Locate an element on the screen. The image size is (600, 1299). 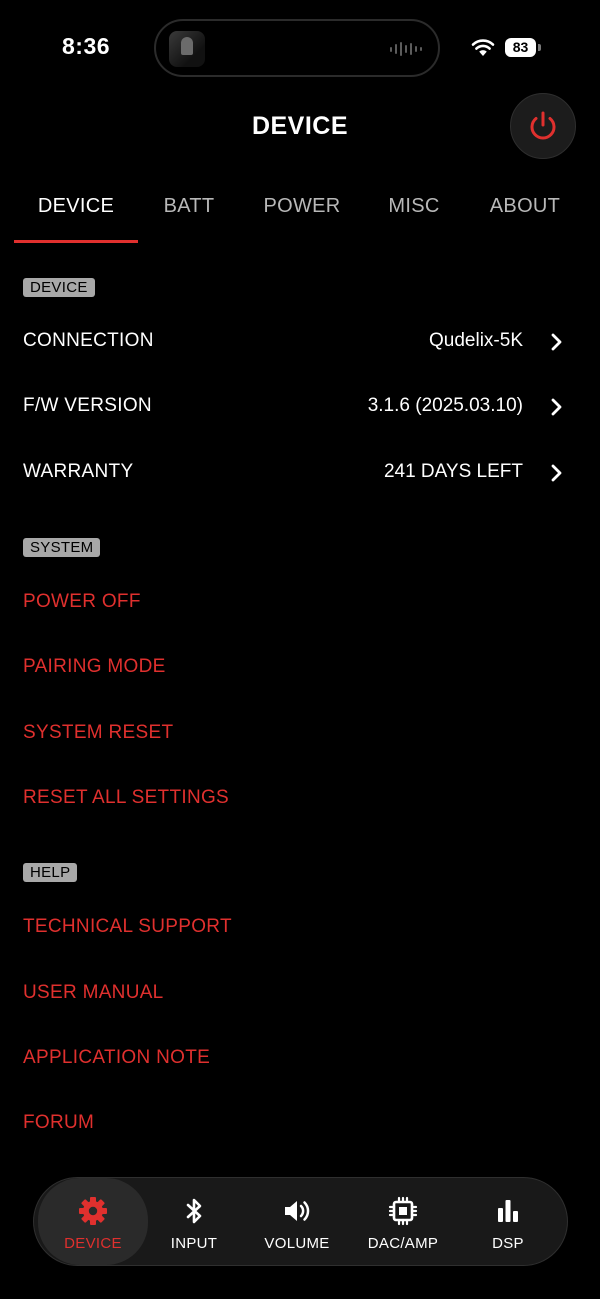
power-button is located at coordinates (543, 126).